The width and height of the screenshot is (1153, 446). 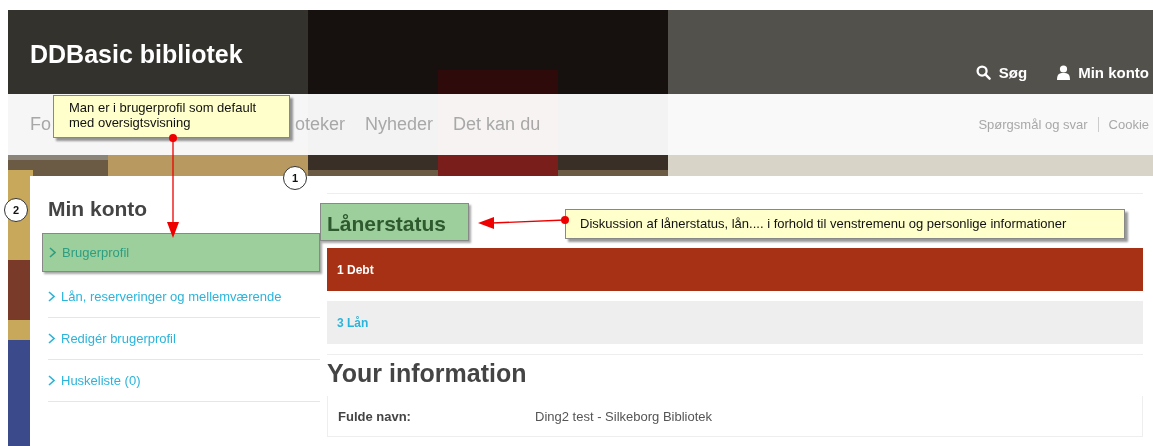 I want to click on footer-link: Spørgsmål og svar, so click(x=1033, y=124).